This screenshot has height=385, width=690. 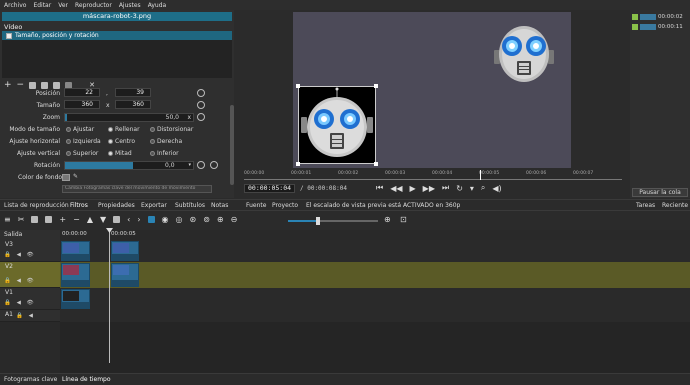 I want to click on horizontal-right-radio: Derecha, so click(x=166, y=141).